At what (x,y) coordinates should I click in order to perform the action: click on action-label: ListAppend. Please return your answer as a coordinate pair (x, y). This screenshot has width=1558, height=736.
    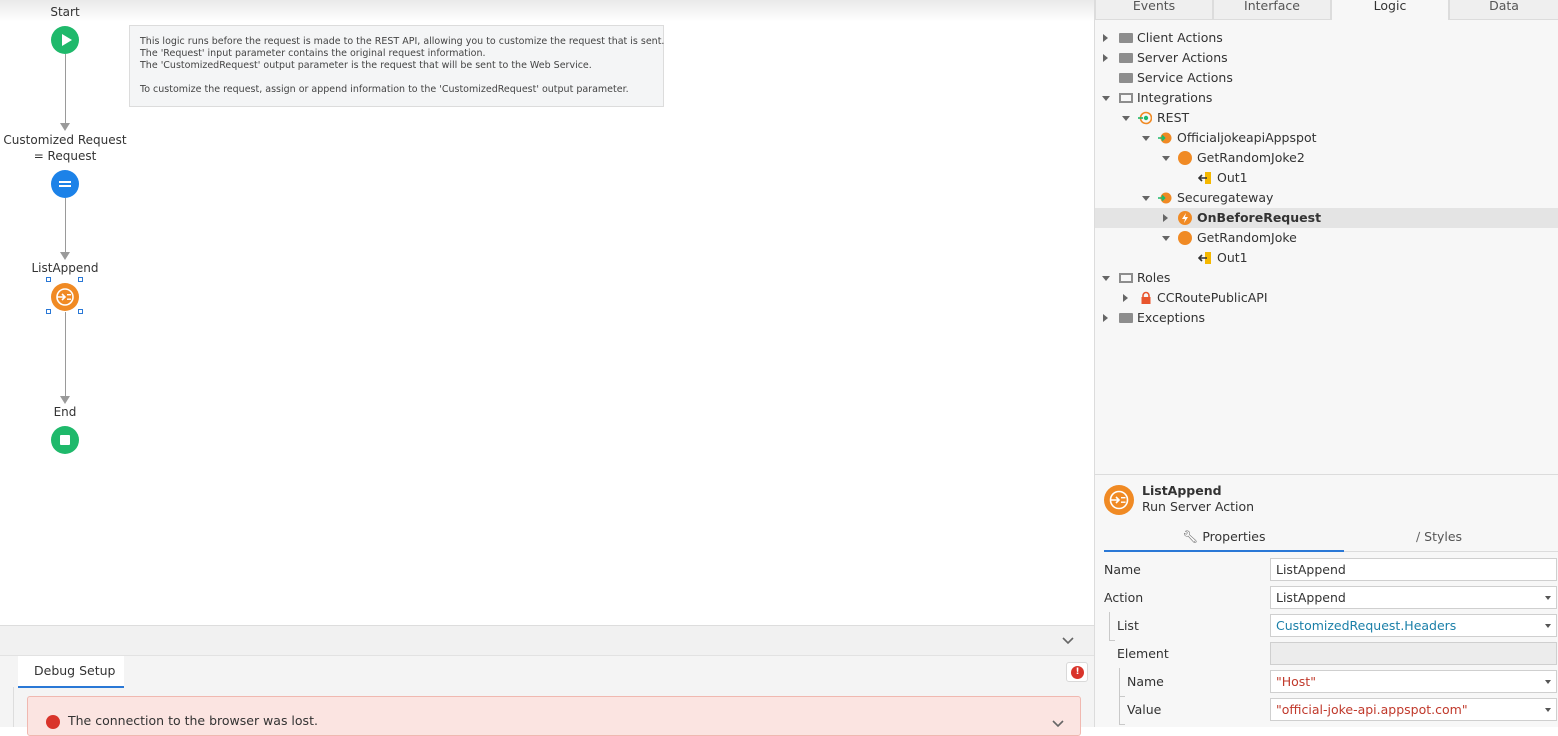
    Looking at the image, I should click on (65, 268).